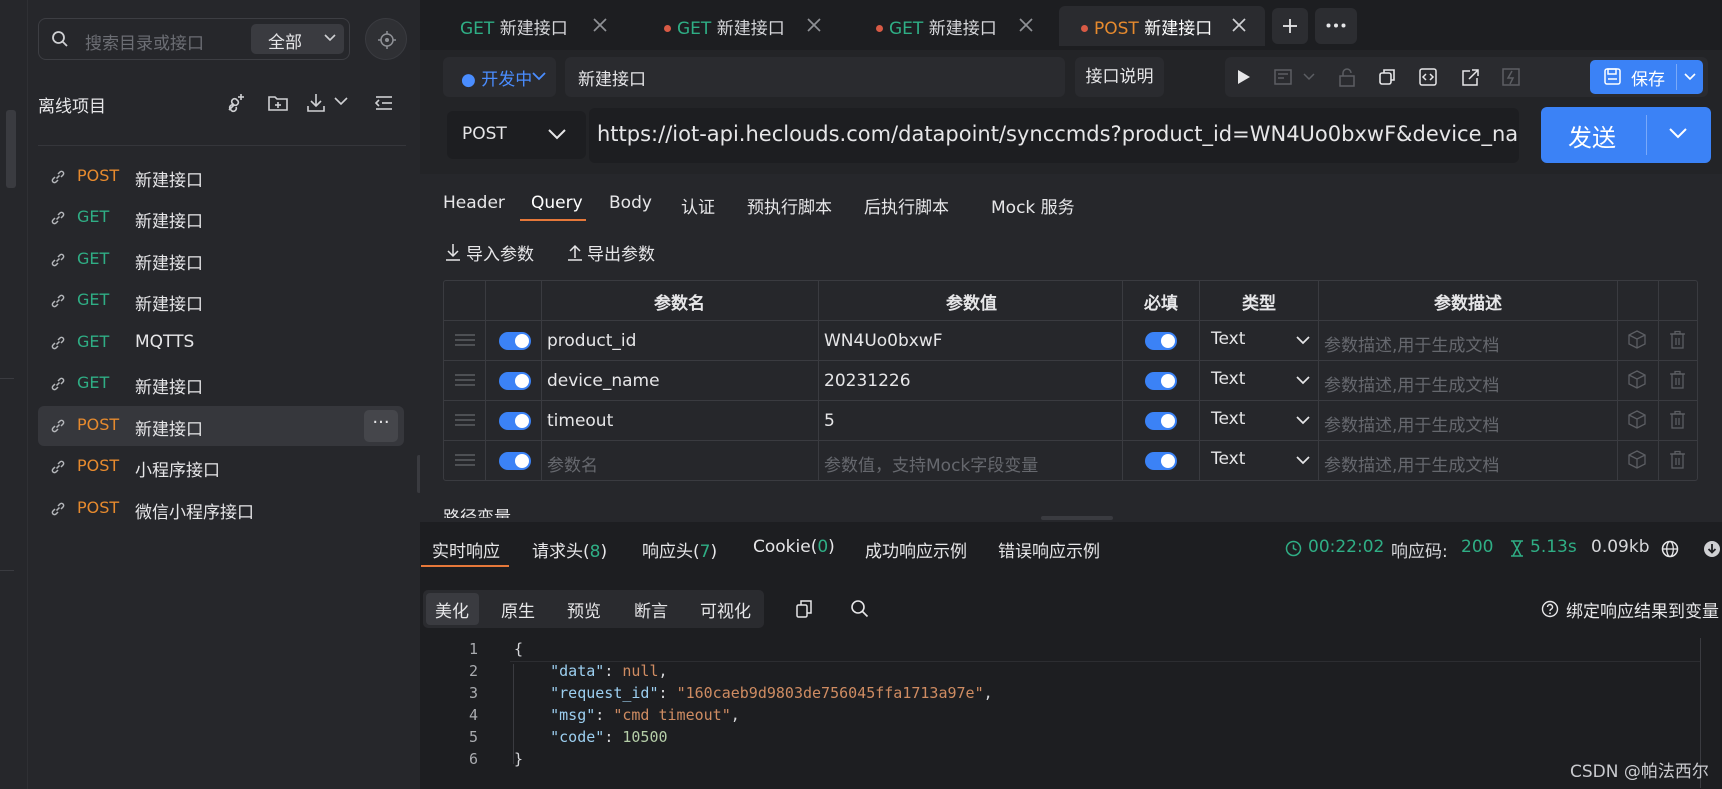 The height and width of the screenshot is (789, 1722). I want to click on tab-pre-script: 预执行脚本, so click(789, 205).